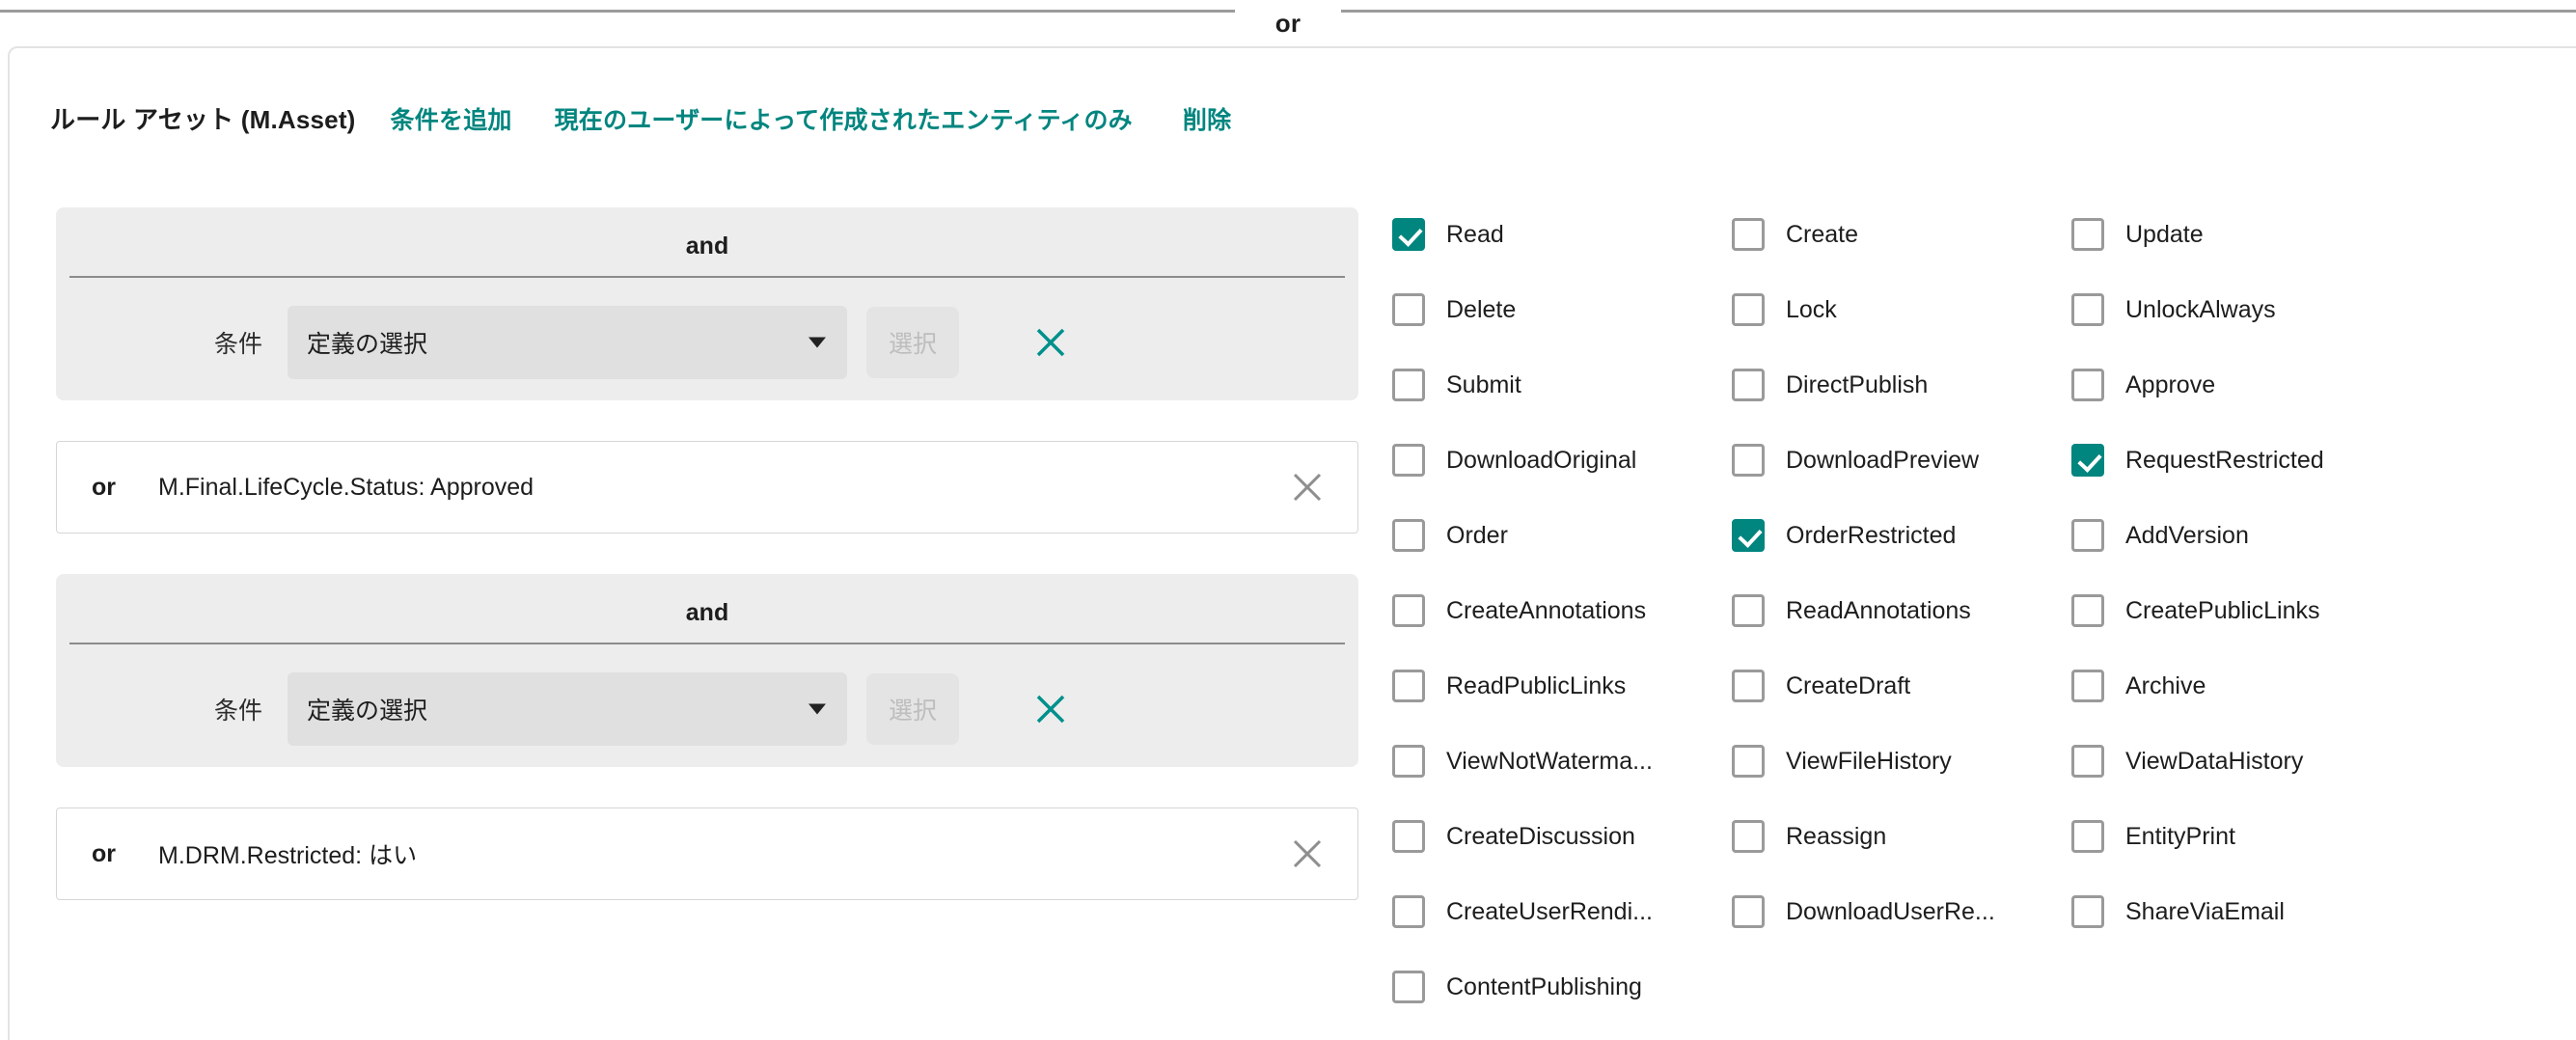 Image resolution: width=2576 pixels, height=1040 pixels. What do you see at coordinates (1562, 536) in the screenshot?
I see `permission-checkbox-order: Order` at bounding box center [1562, 536].